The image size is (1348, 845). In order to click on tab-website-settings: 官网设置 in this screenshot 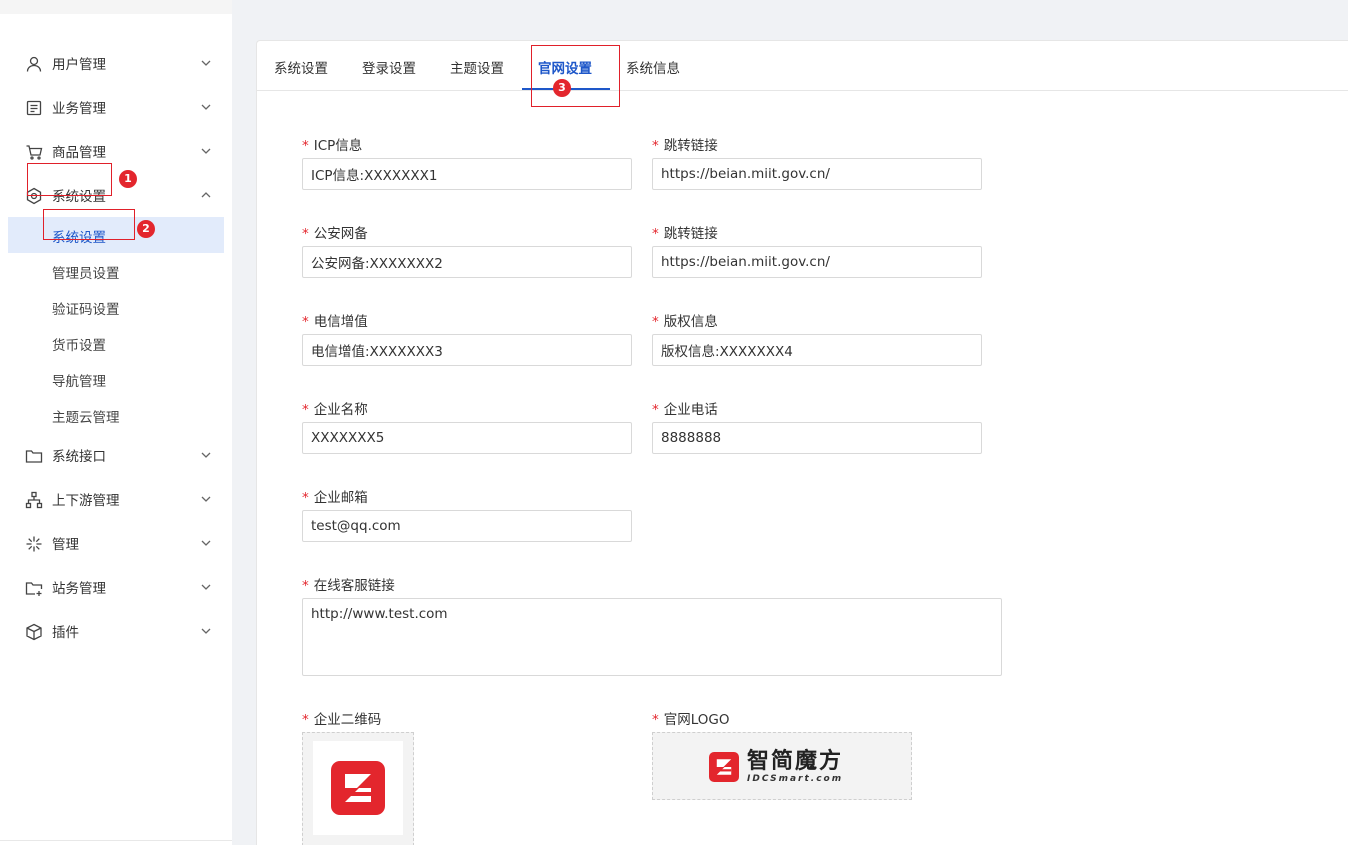, I will do `click(565, 67)`.